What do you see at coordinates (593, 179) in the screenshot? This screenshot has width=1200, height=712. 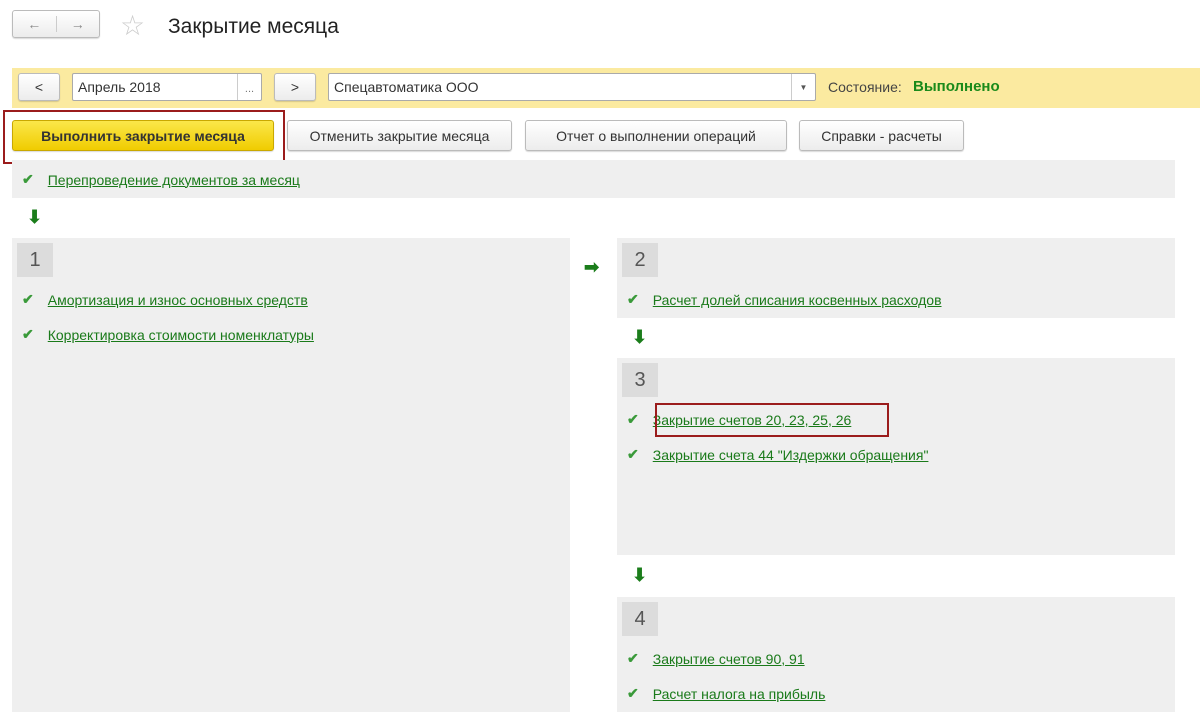 I see `pre-step-panel: ✔ Перепроведение документов за месяц` at bounding box center [593, 179].